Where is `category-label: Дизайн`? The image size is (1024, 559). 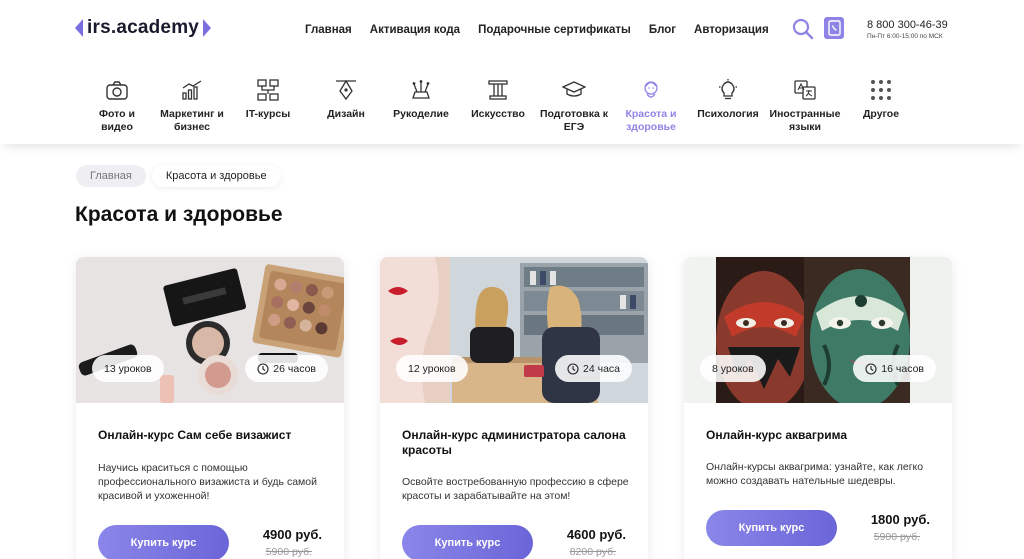
category-label: Дизайн is located at coordinates (346, 114).